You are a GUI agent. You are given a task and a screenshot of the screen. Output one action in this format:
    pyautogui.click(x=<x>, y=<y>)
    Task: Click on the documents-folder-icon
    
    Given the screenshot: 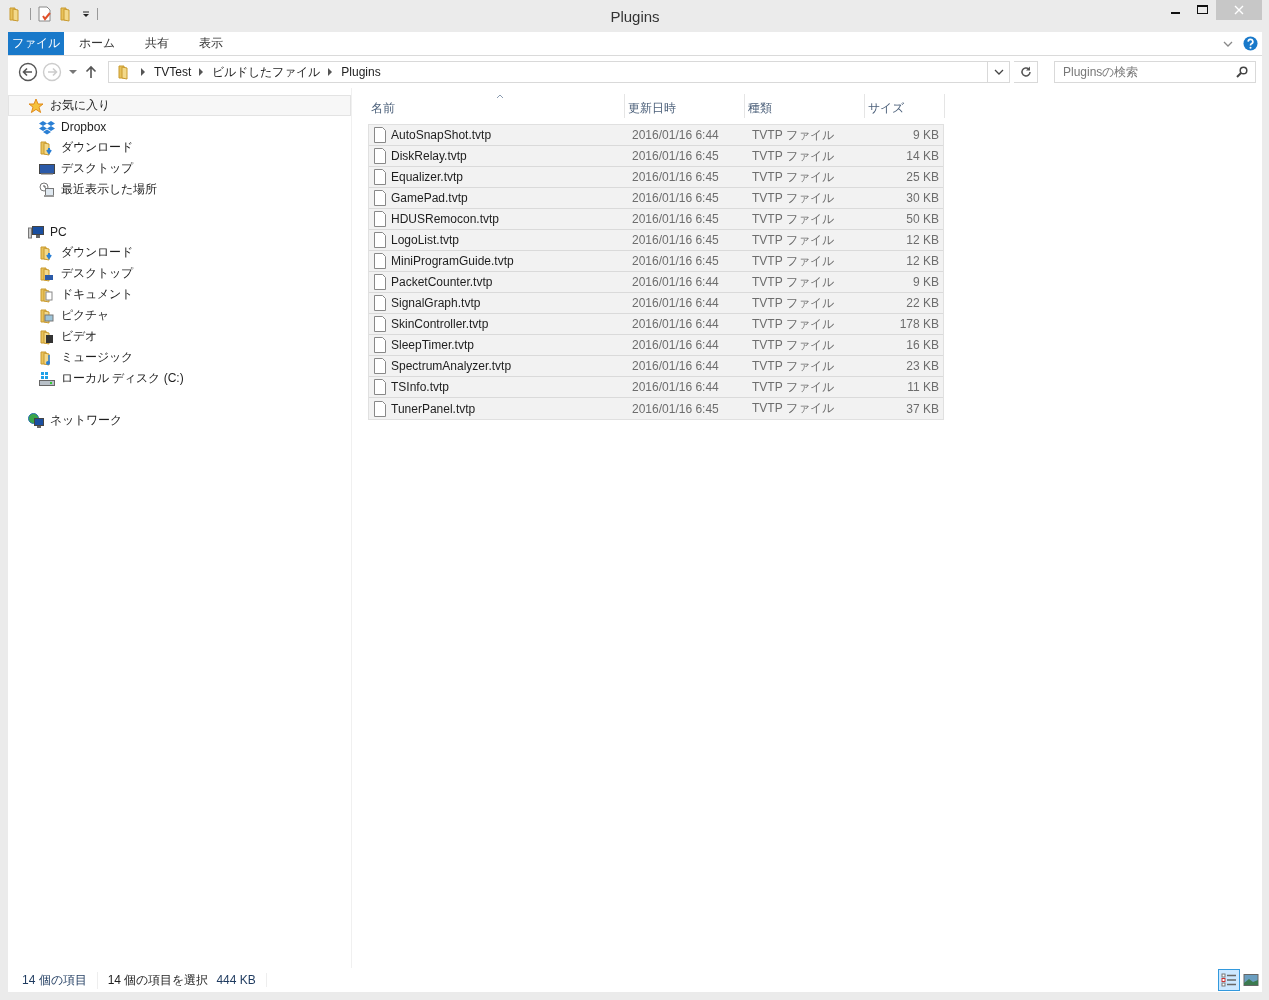 What is the action you would take?
    pyautogui.click(x=47, y=294)
    